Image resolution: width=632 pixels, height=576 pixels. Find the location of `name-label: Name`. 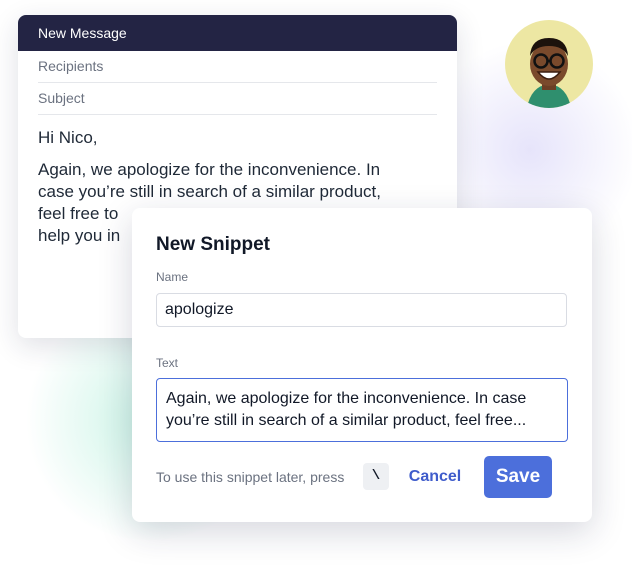

name-label: Name is located at coordinates (172, 277).